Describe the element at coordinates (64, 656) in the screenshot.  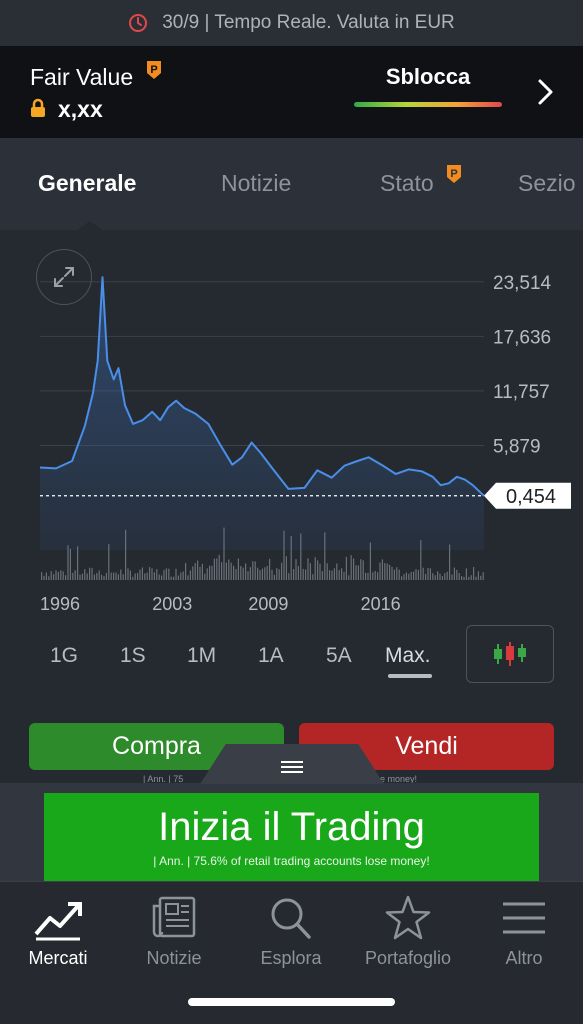
I see `range-1g: 1G` at that location.